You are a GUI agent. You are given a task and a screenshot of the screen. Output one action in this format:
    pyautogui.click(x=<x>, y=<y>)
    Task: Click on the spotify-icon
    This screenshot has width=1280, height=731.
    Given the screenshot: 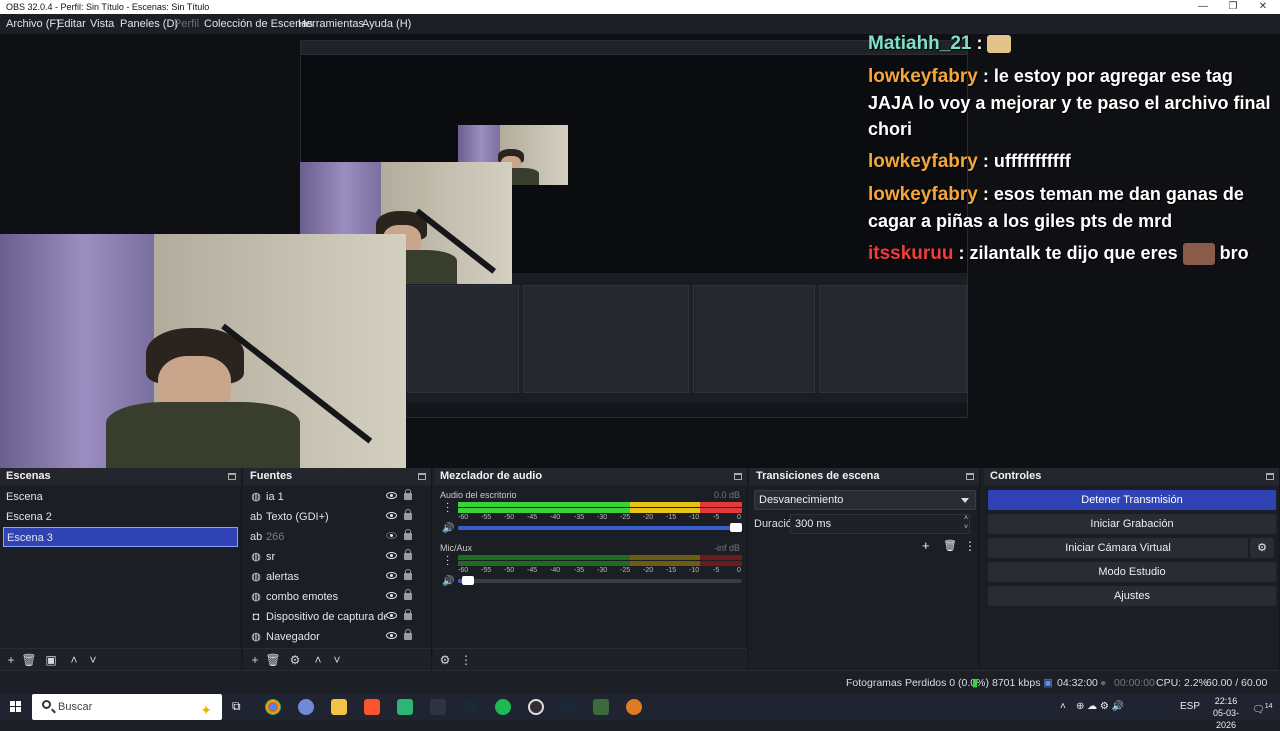 What is the action you would take?
    pyautogui.click(x=503, y=707)
    